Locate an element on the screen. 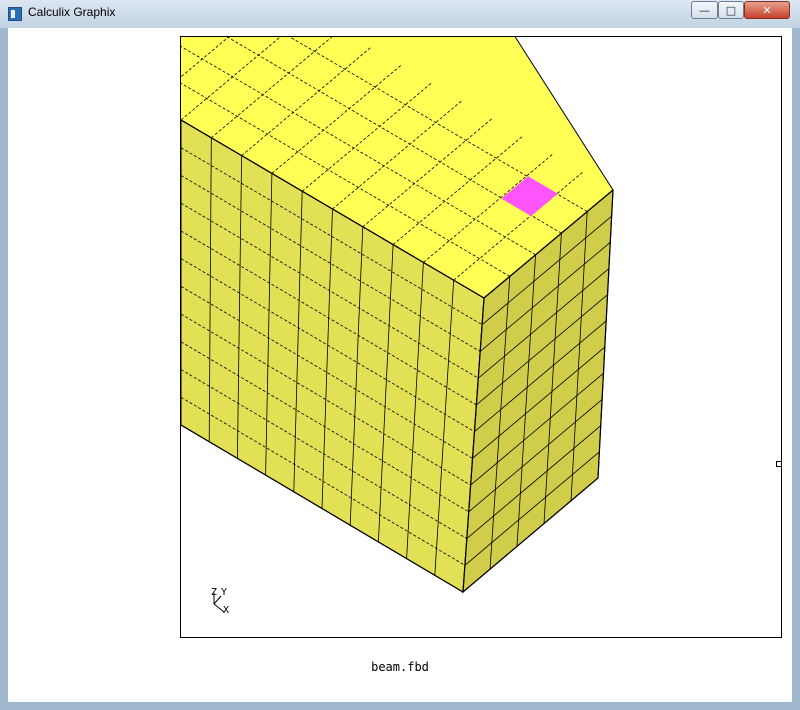  close-icon: ✕ is located at coordinates (767, 10).